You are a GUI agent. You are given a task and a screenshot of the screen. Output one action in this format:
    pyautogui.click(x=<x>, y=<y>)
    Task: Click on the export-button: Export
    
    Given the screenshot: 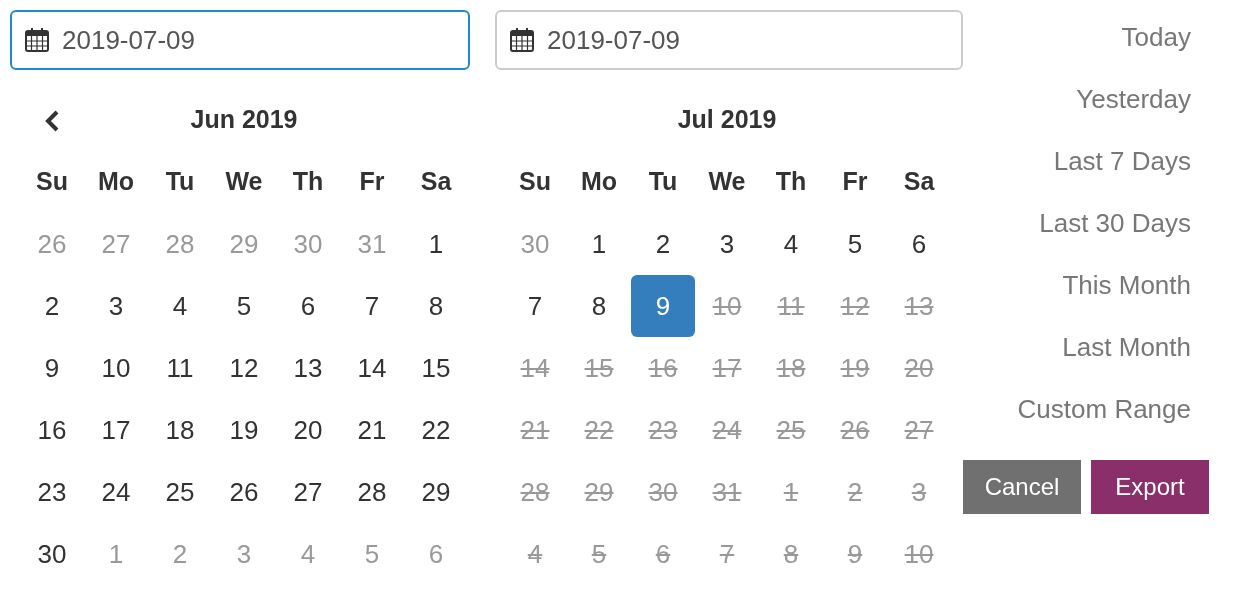 What is the action you would take?
    pyautogui.click(x=1150, y=487)
    